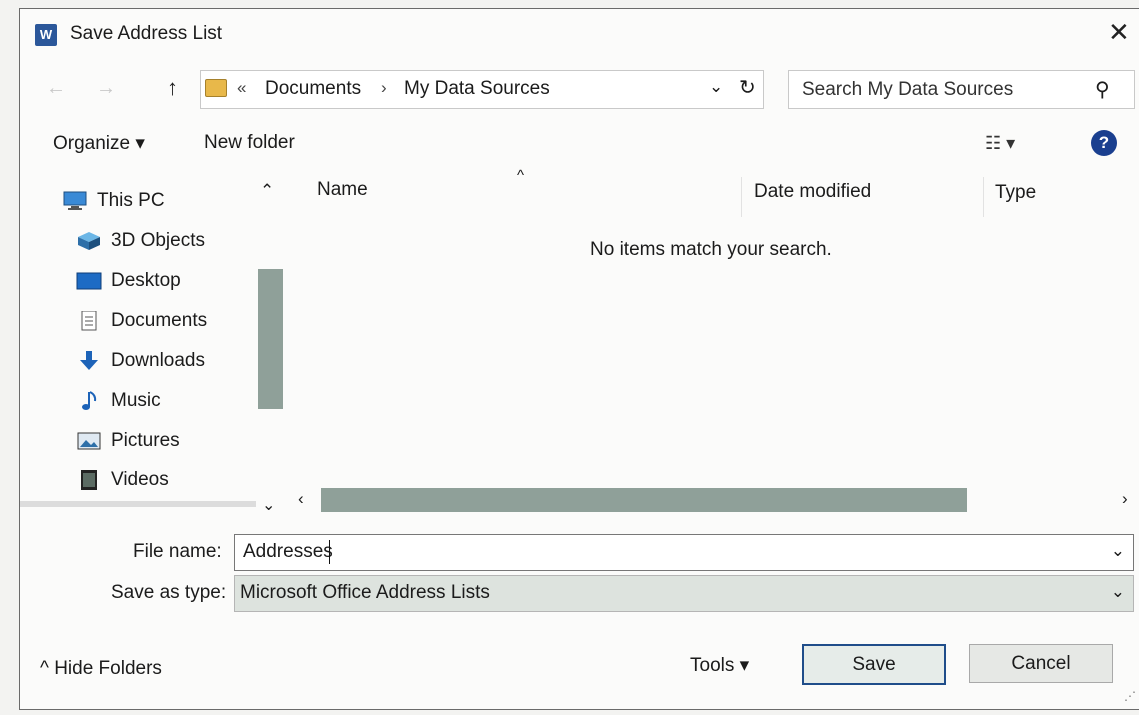 The image size is (1139, 715). What do you see at coordinates (99, 143) in the screenshot?
I see `organize-button: Organize ▾` at bounding box center [99, 143].